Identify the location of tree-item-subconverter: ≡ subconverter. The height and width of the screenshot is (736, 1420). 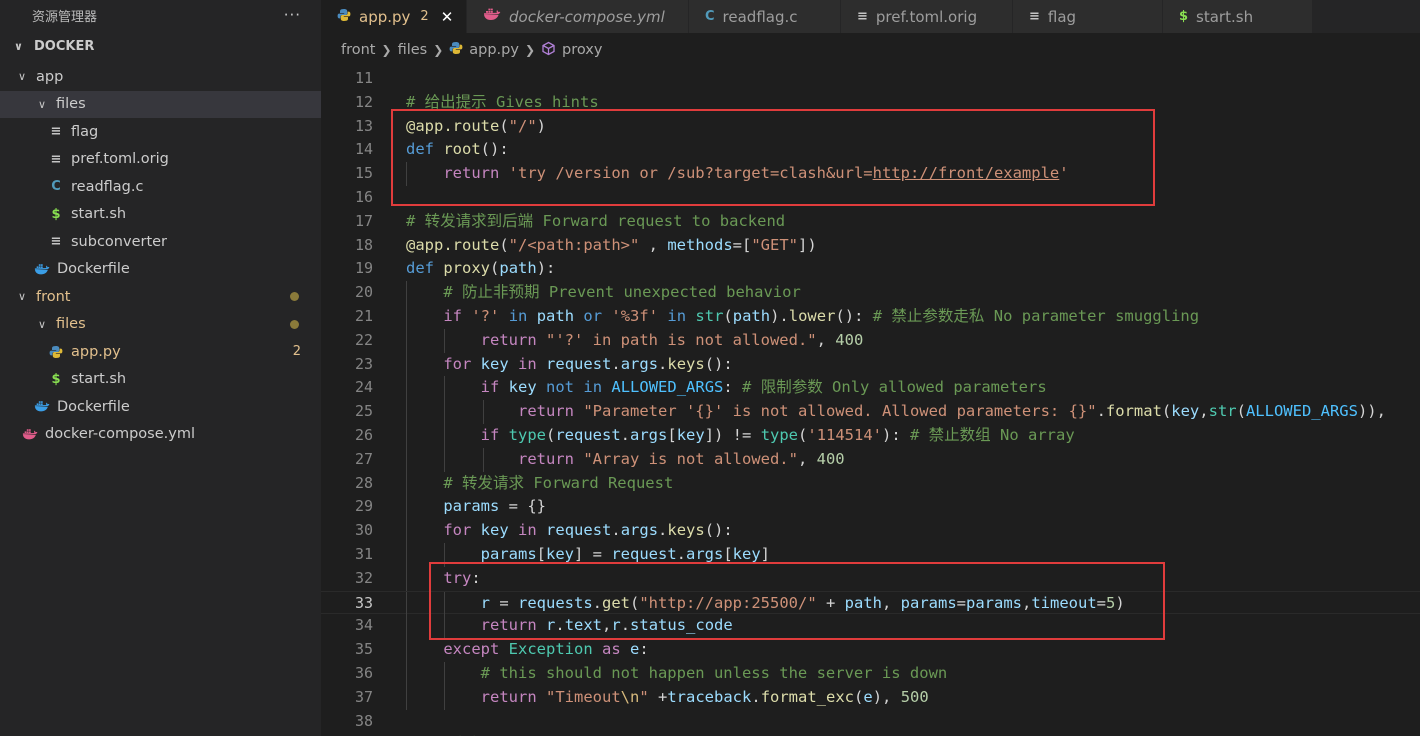
(160, 242).